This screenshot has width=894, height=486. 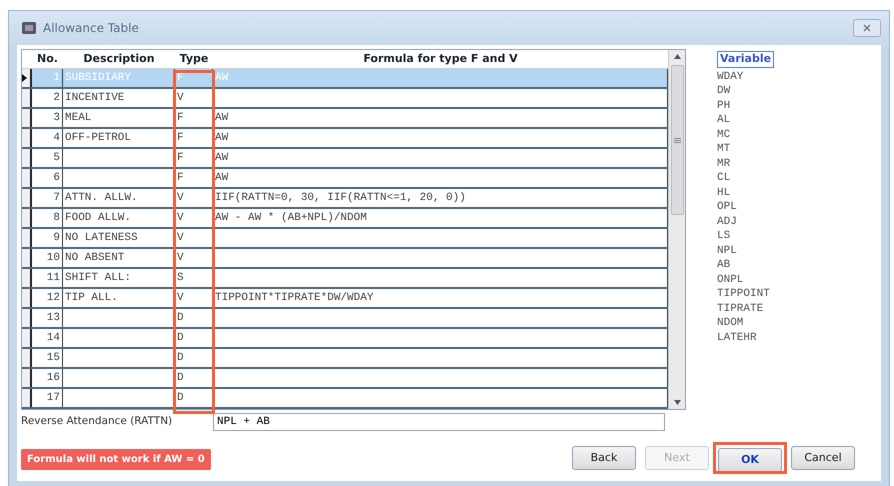 I want to click on table-row: 7 ATTN. ALLW. V IIF(RATTN=0, 30, IIF(RATTN<=1, 20, 0)), so click(x=345, y=199).